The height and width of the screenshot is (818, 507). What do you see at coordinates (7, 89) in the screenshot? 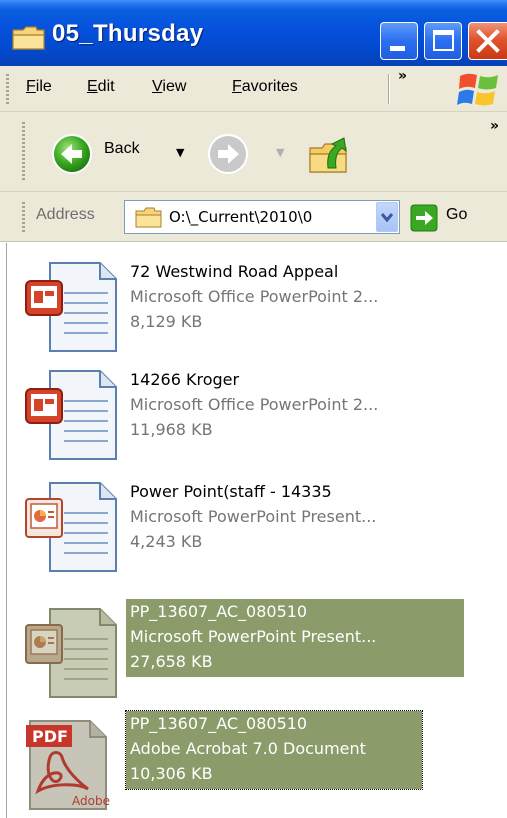
I see `menu-grip` at bounding box center [7, 89].